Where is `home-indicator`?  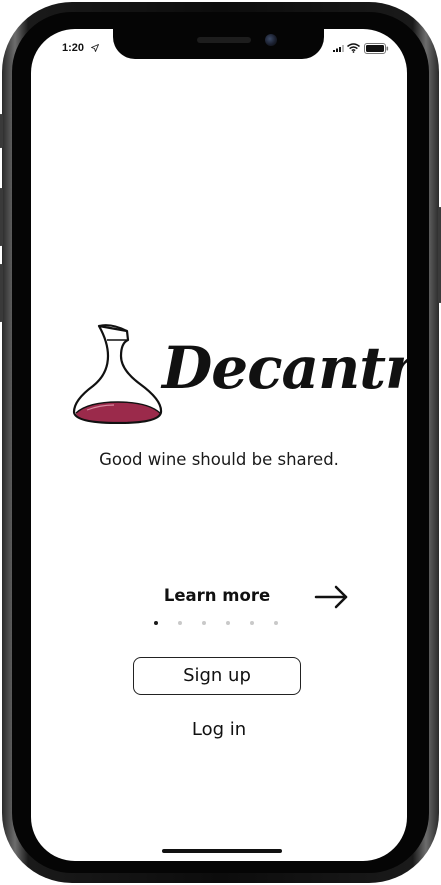
home-indicator is located at coordinates (222, 851).